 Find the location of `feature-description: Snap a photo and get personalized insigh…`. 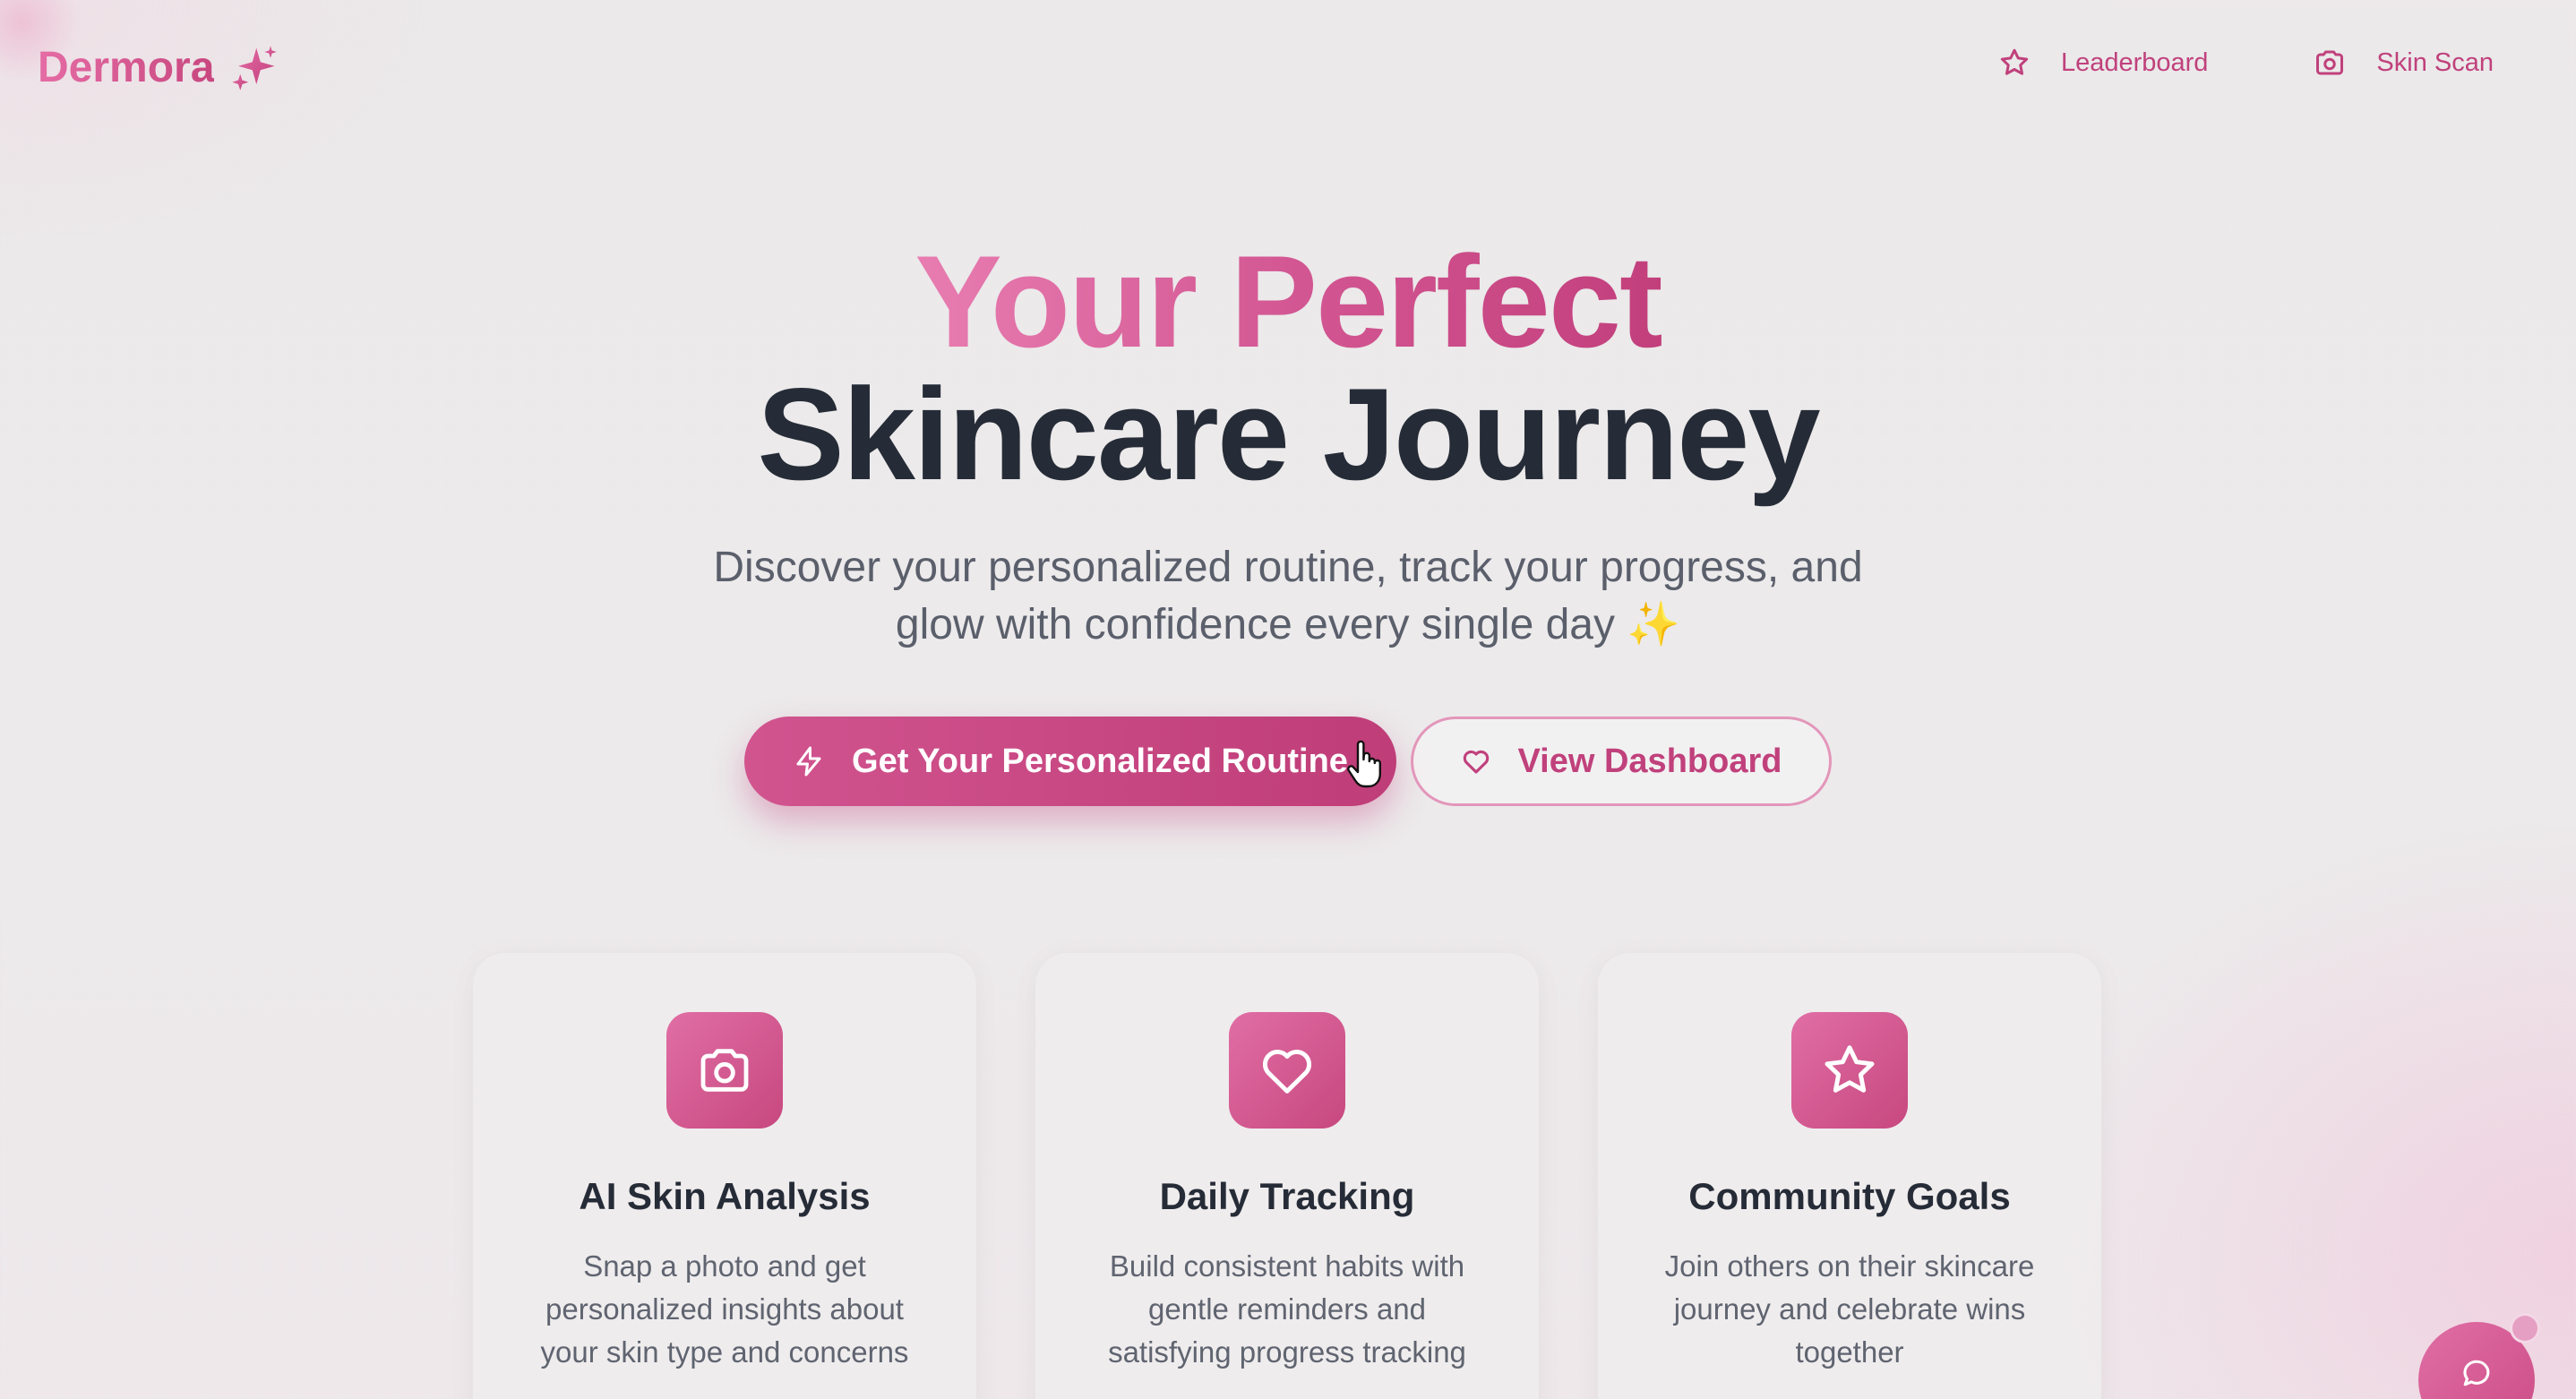

feature-description: Snap a photo and get personalized insigh… is located at coordinates (724, 1309).